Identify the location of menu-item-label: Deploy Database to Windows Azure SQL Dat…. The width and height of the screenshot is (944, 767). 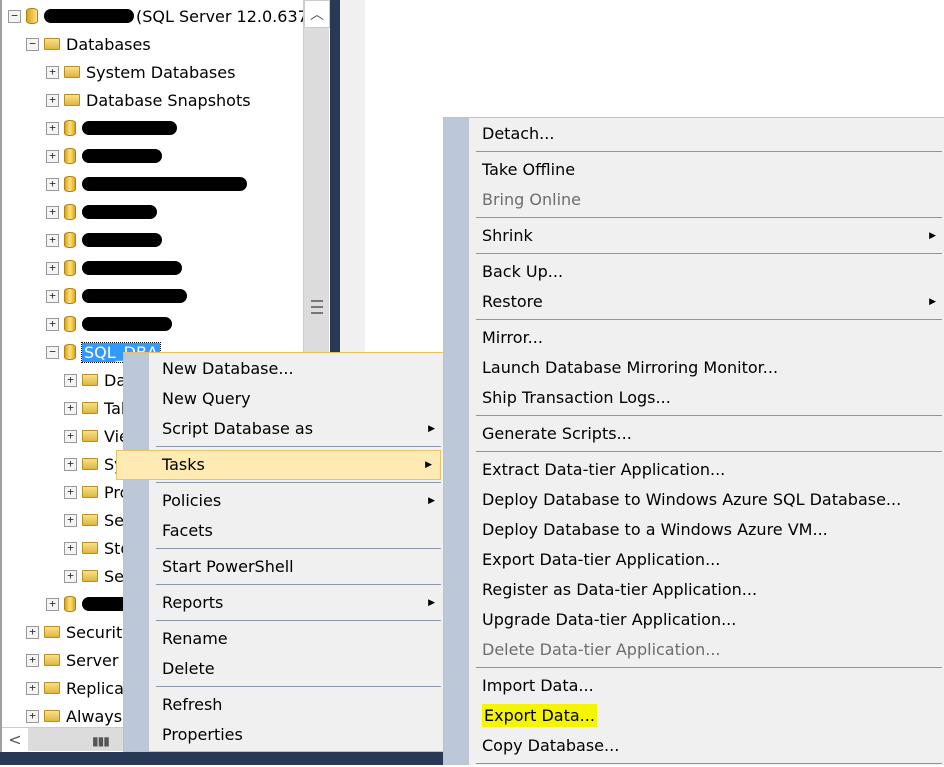
(692, 499).